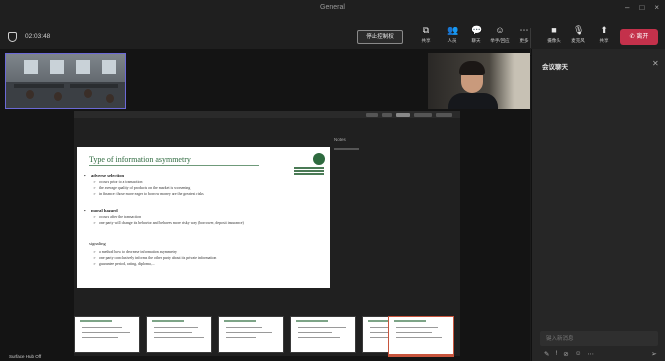  I want to click on chat-title: 会议聊天, so click(555, 67).